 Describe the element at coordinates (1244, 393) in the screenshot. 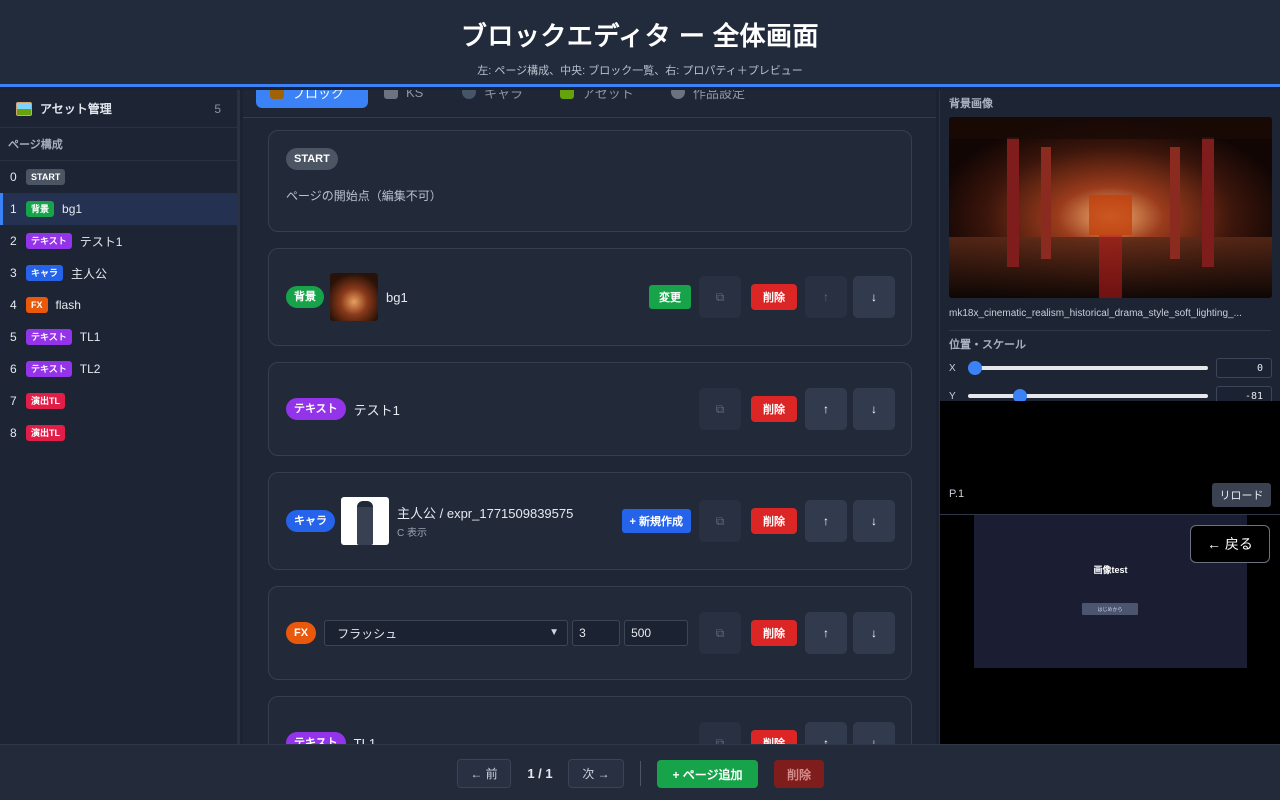

I see `y-value-input: -81` at that location.